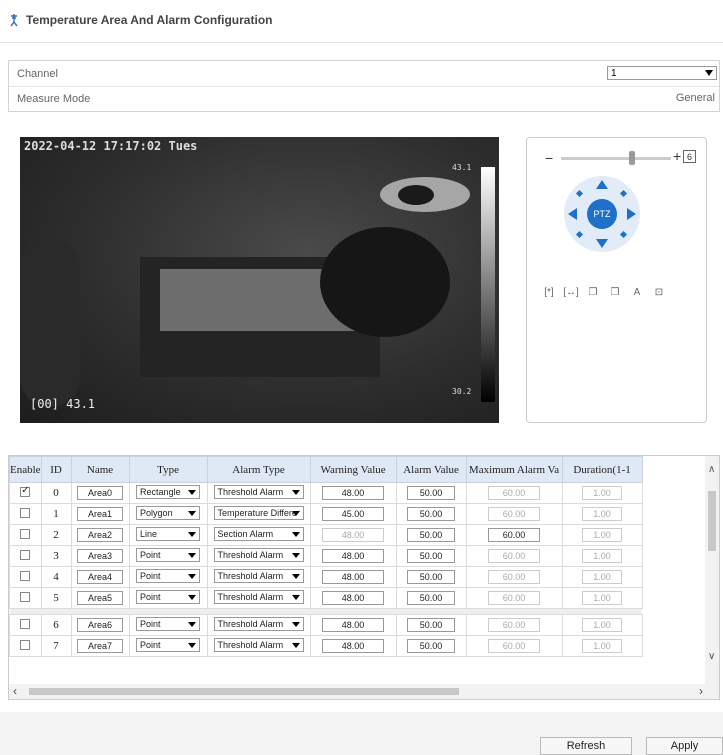 Image resolution: width=723 pixels, height=755 pixels. I want to click on copy-icon: ❐, so click(593, 292).